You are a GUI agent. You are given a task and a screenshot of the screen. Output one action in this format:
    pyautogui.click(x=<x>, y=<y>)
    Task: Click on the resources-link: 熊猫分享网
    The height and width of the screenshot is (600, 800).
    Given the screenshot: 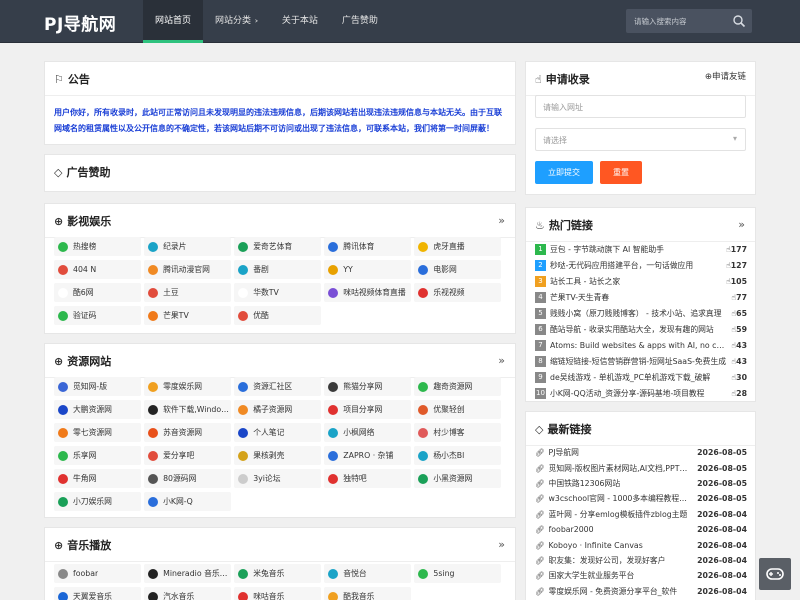 What is the action you would take?
    pyautogui.click(x=367, y=386)
    